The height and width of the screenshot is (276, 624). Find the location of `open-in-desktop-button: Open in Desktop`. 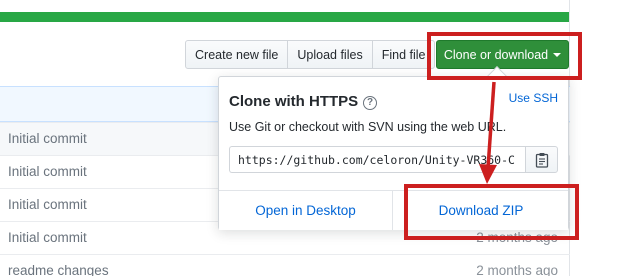

open-in-desktop-button: Open in Desktop is located at coordinates (306, 210).